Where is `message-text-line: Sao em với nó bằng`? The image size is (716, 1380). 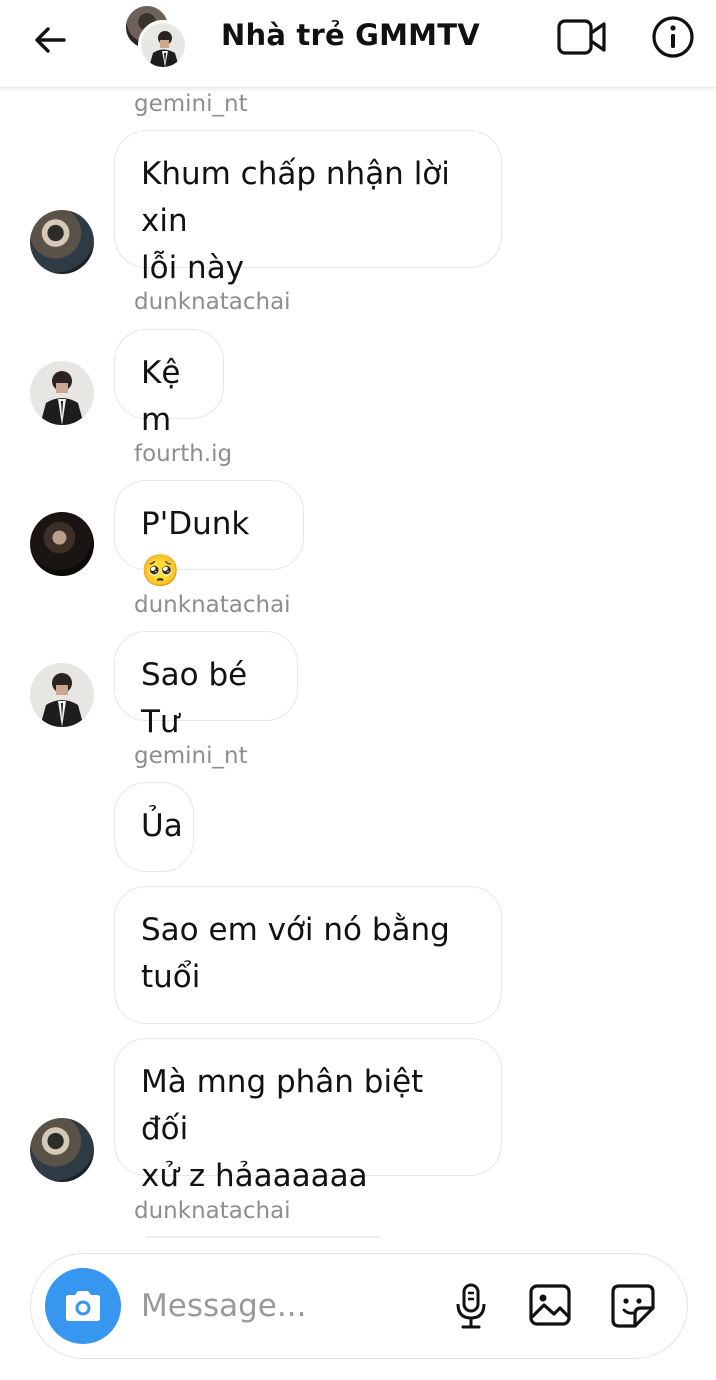
message-text-line: Sao em với nó bằng is located at coordinates (295, 930).